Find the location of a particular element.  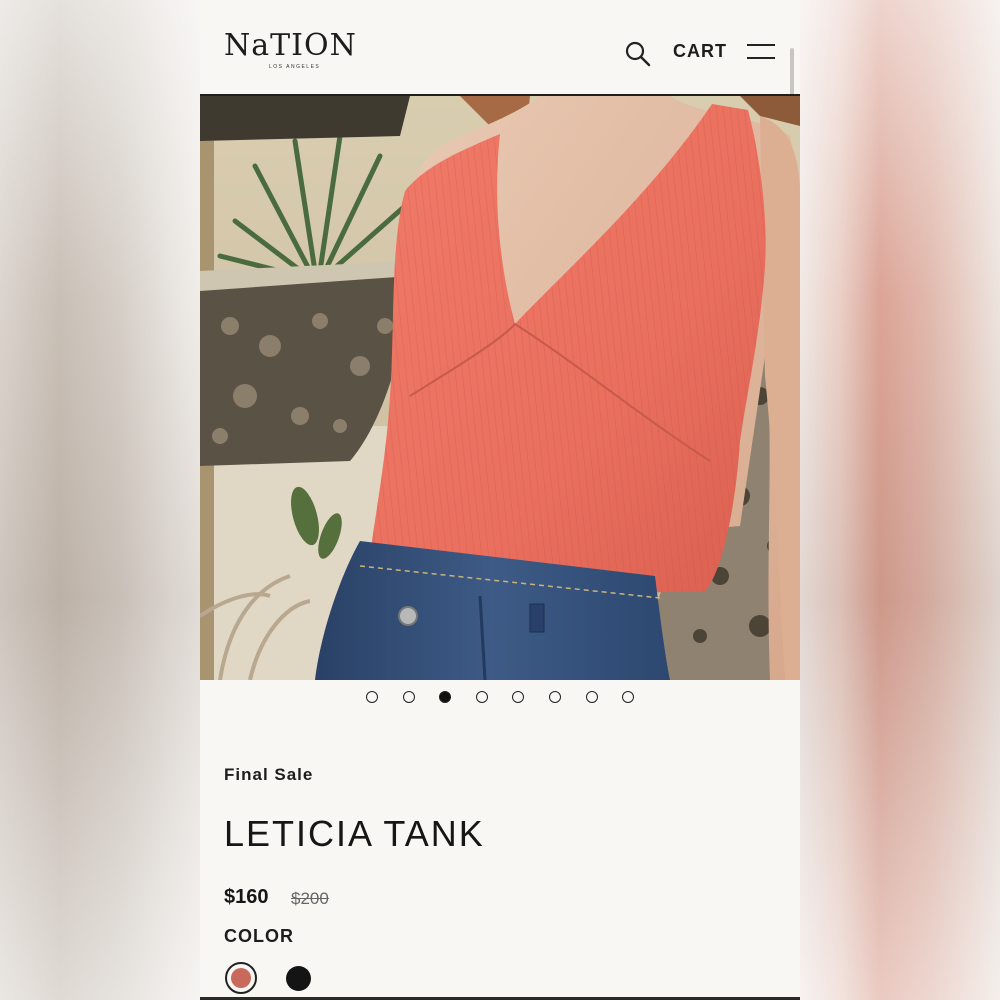

brand-logo: NaTION is located at coordinates (290, 46).